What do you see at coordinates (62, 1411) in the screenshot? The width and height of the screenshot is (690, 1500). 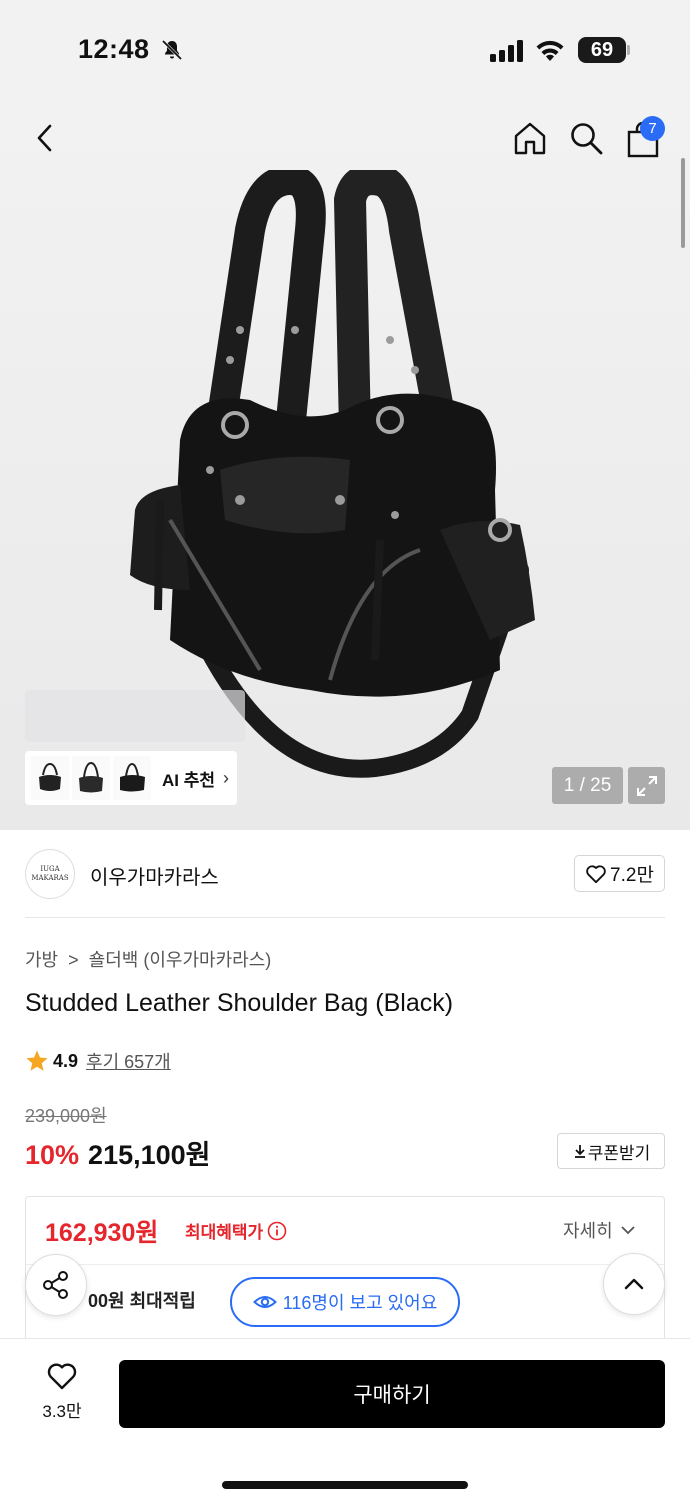 I see `wishlist-count: 3.3만` at bounding box center [62, 1411].